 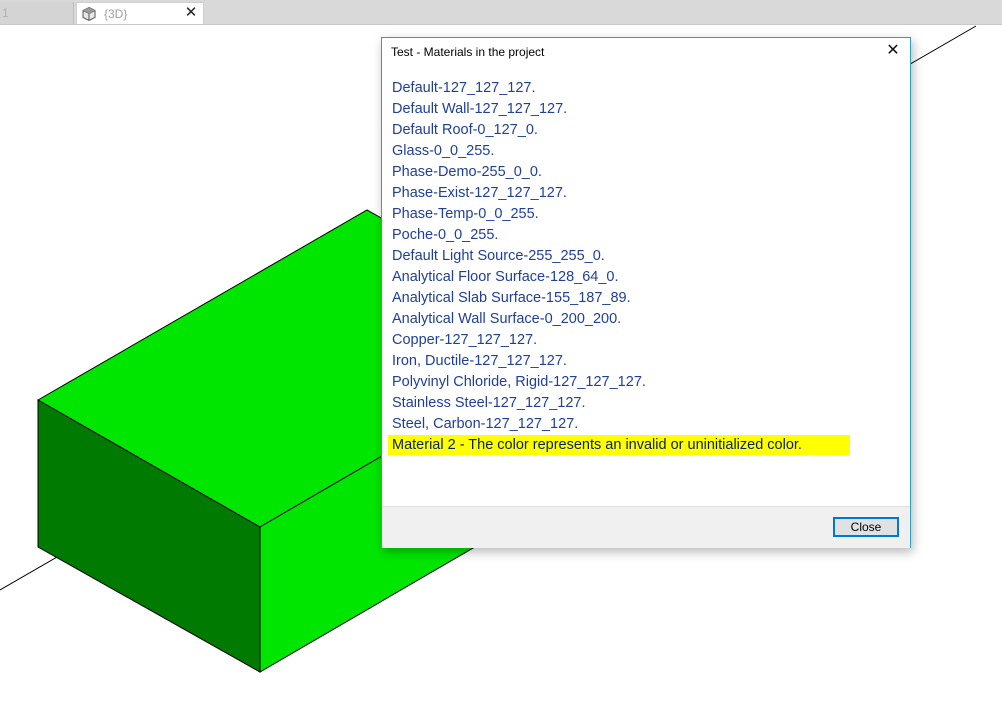 I want to click on list-item: Phase-Temp-0_0_255., so click(x=465, y=214).